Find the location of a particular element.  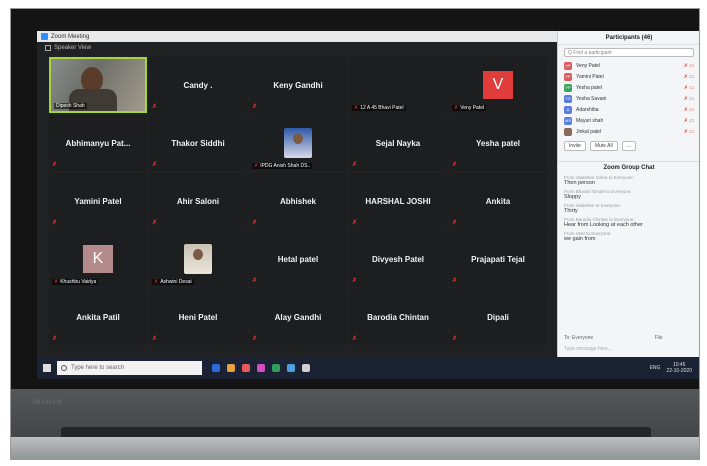

chat-message: From Veer to Everyone: we gain from is located at coordinates (629, 236).